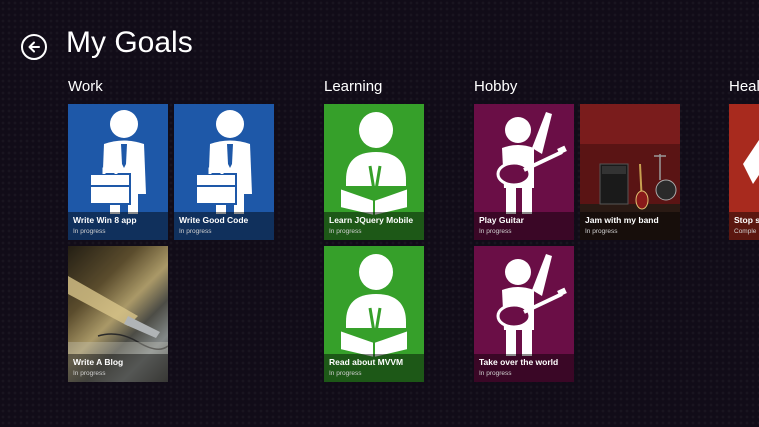 The height and width of the screenshot is (427, 759). Describe the element at coordinates (519, 362) in the screenshot. I see `tile-title: Take over the world` at that location.